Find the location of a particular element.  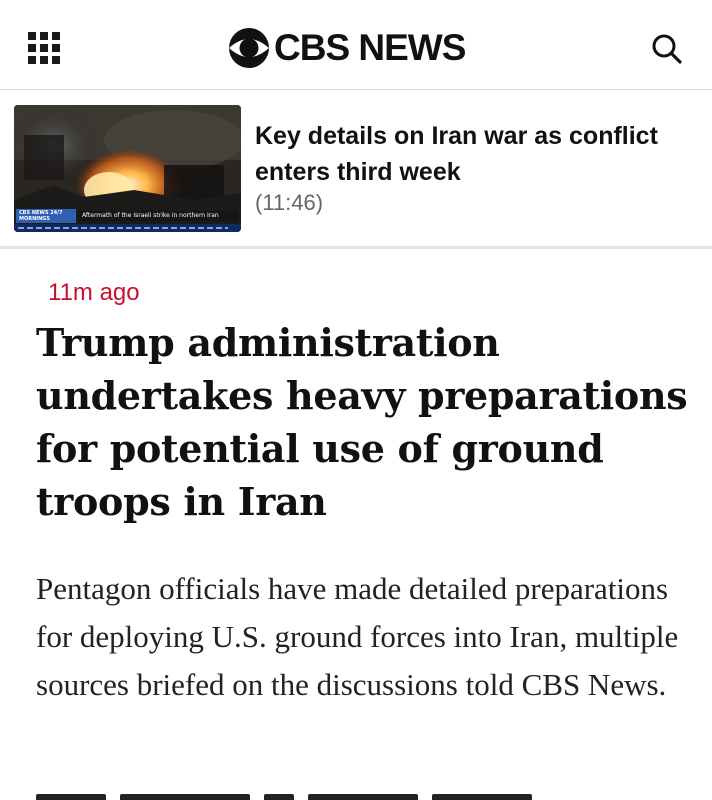

logo-text: CBS NEWS is located at coordinates (370, 47).